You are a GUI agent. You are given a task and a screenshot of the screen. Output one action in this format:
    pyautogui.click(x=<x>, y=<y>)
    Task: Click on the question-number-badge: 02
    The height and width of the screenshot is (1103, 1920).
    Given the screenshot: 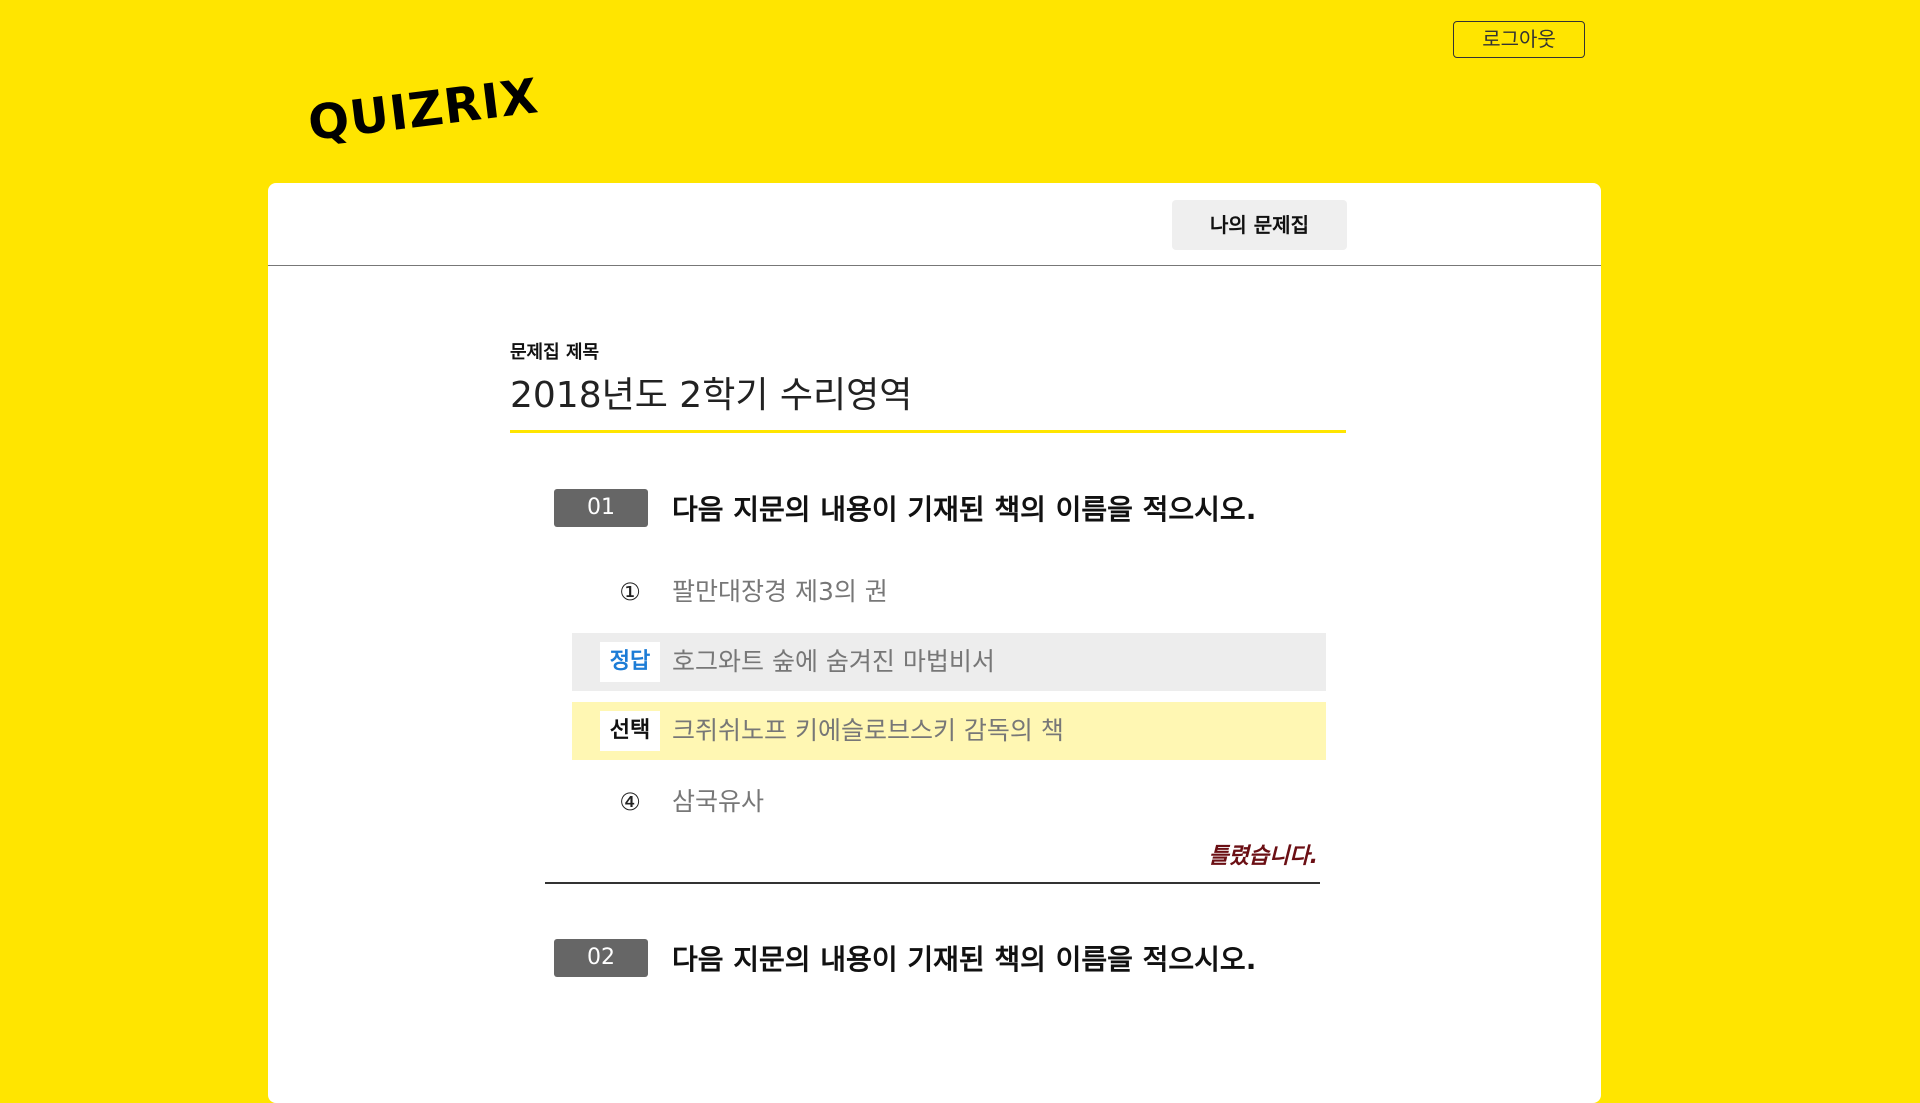 What is the action you would take?
    pyautogui.click(x=601, y=958)
    